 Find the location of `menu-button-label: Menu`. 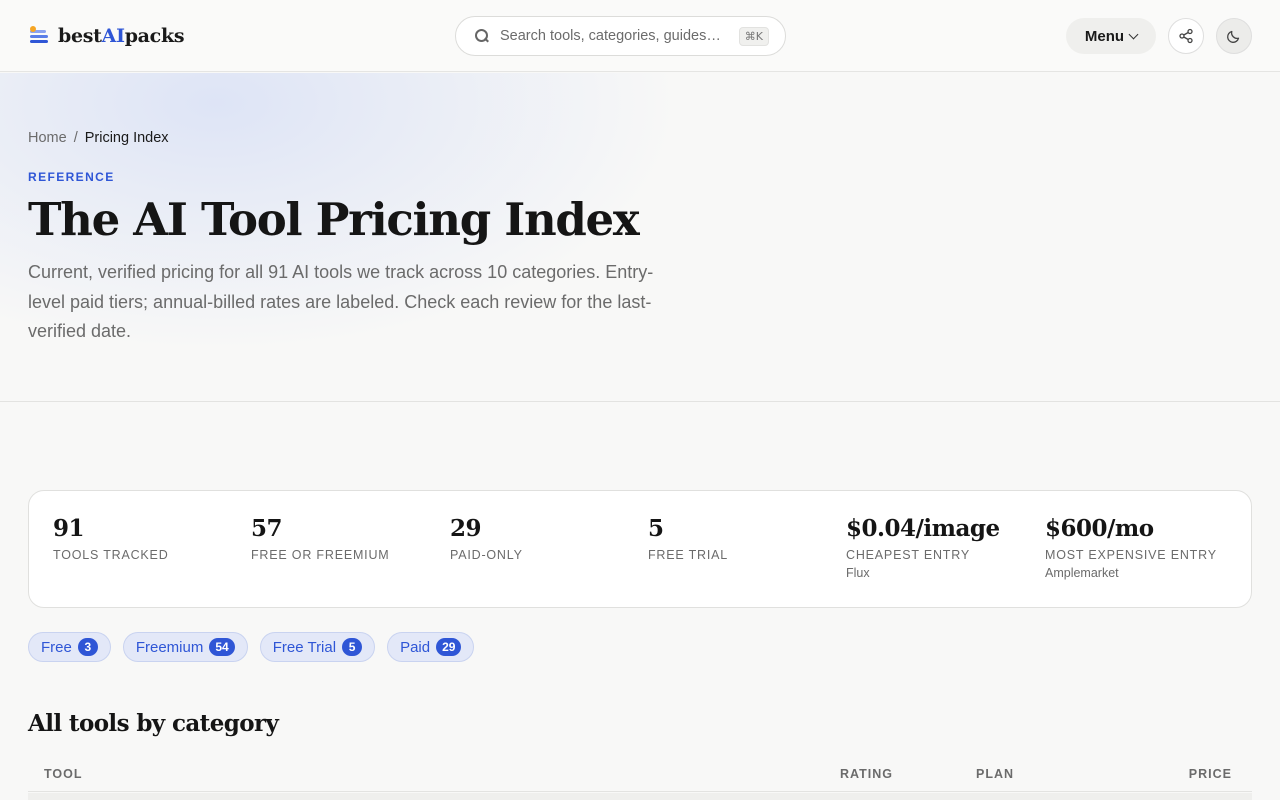

menu-button-label: Menu is located at coordinates (1104, 36).